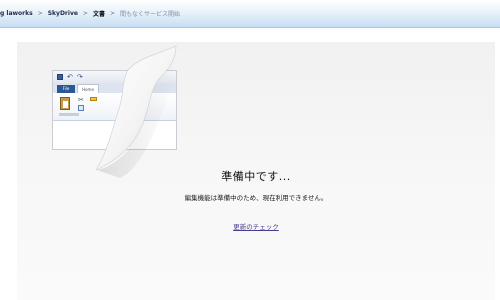 This screenshot has width=500, height=300. What do you see at coordinates (88, 88) in the screenshot?
I see `tab-home: Home` at bounding box center [88, 88].